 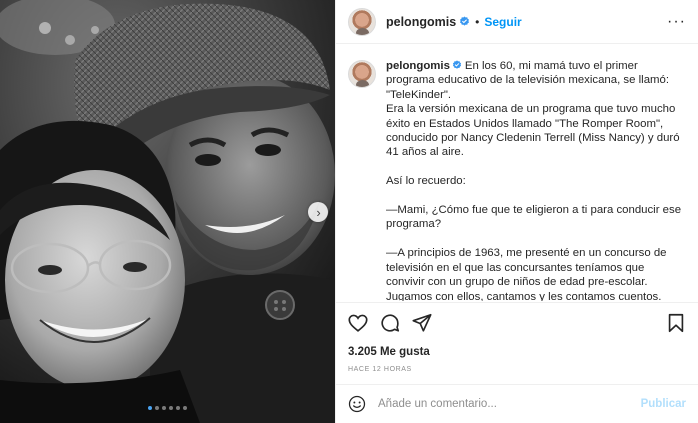 What do you see at coordinates (503, 404) in the screenshot?
I see `comment-input` at bounding box center [503, 404].